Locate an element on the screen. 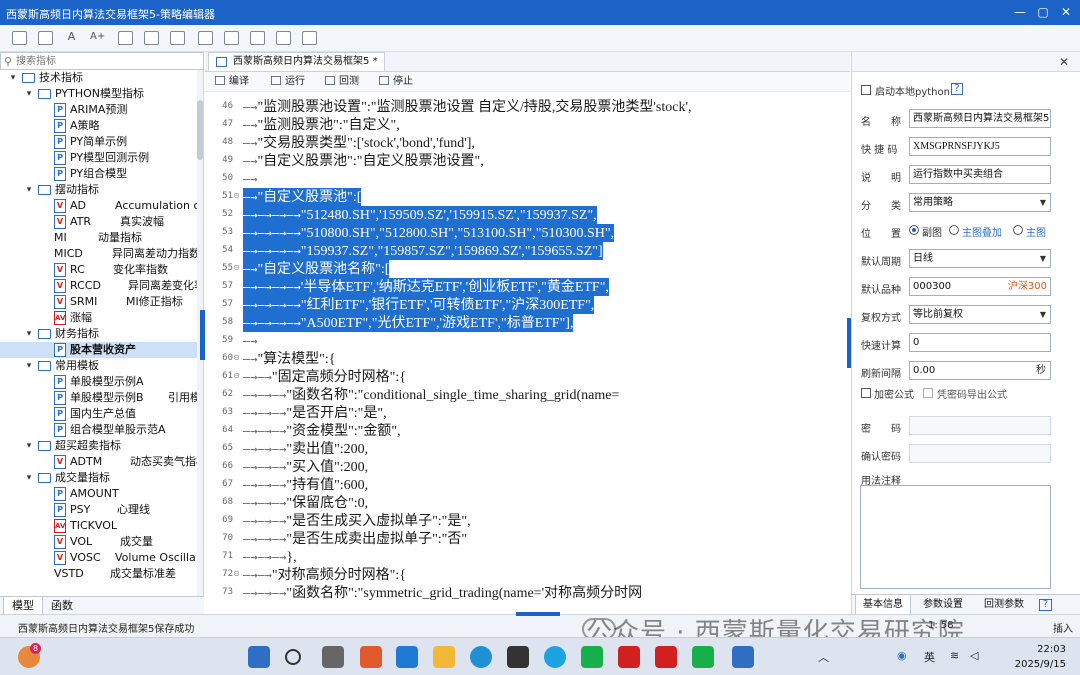  code-line: —→—→—→"是否生成卖出虚拟单子":"否" is located at coordinates (355, 539).